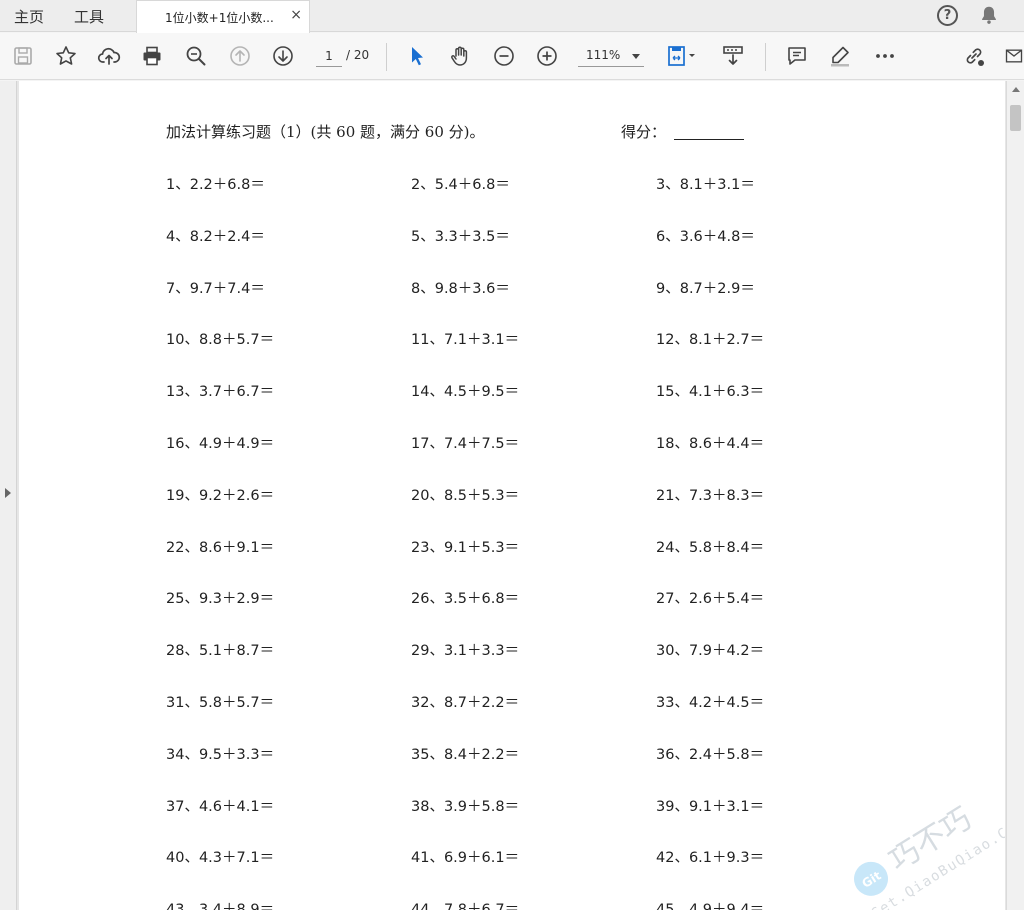 The width and height of the screenshot is (1024, 910). I want to click on chevron-down-icon, so click(636, 56).